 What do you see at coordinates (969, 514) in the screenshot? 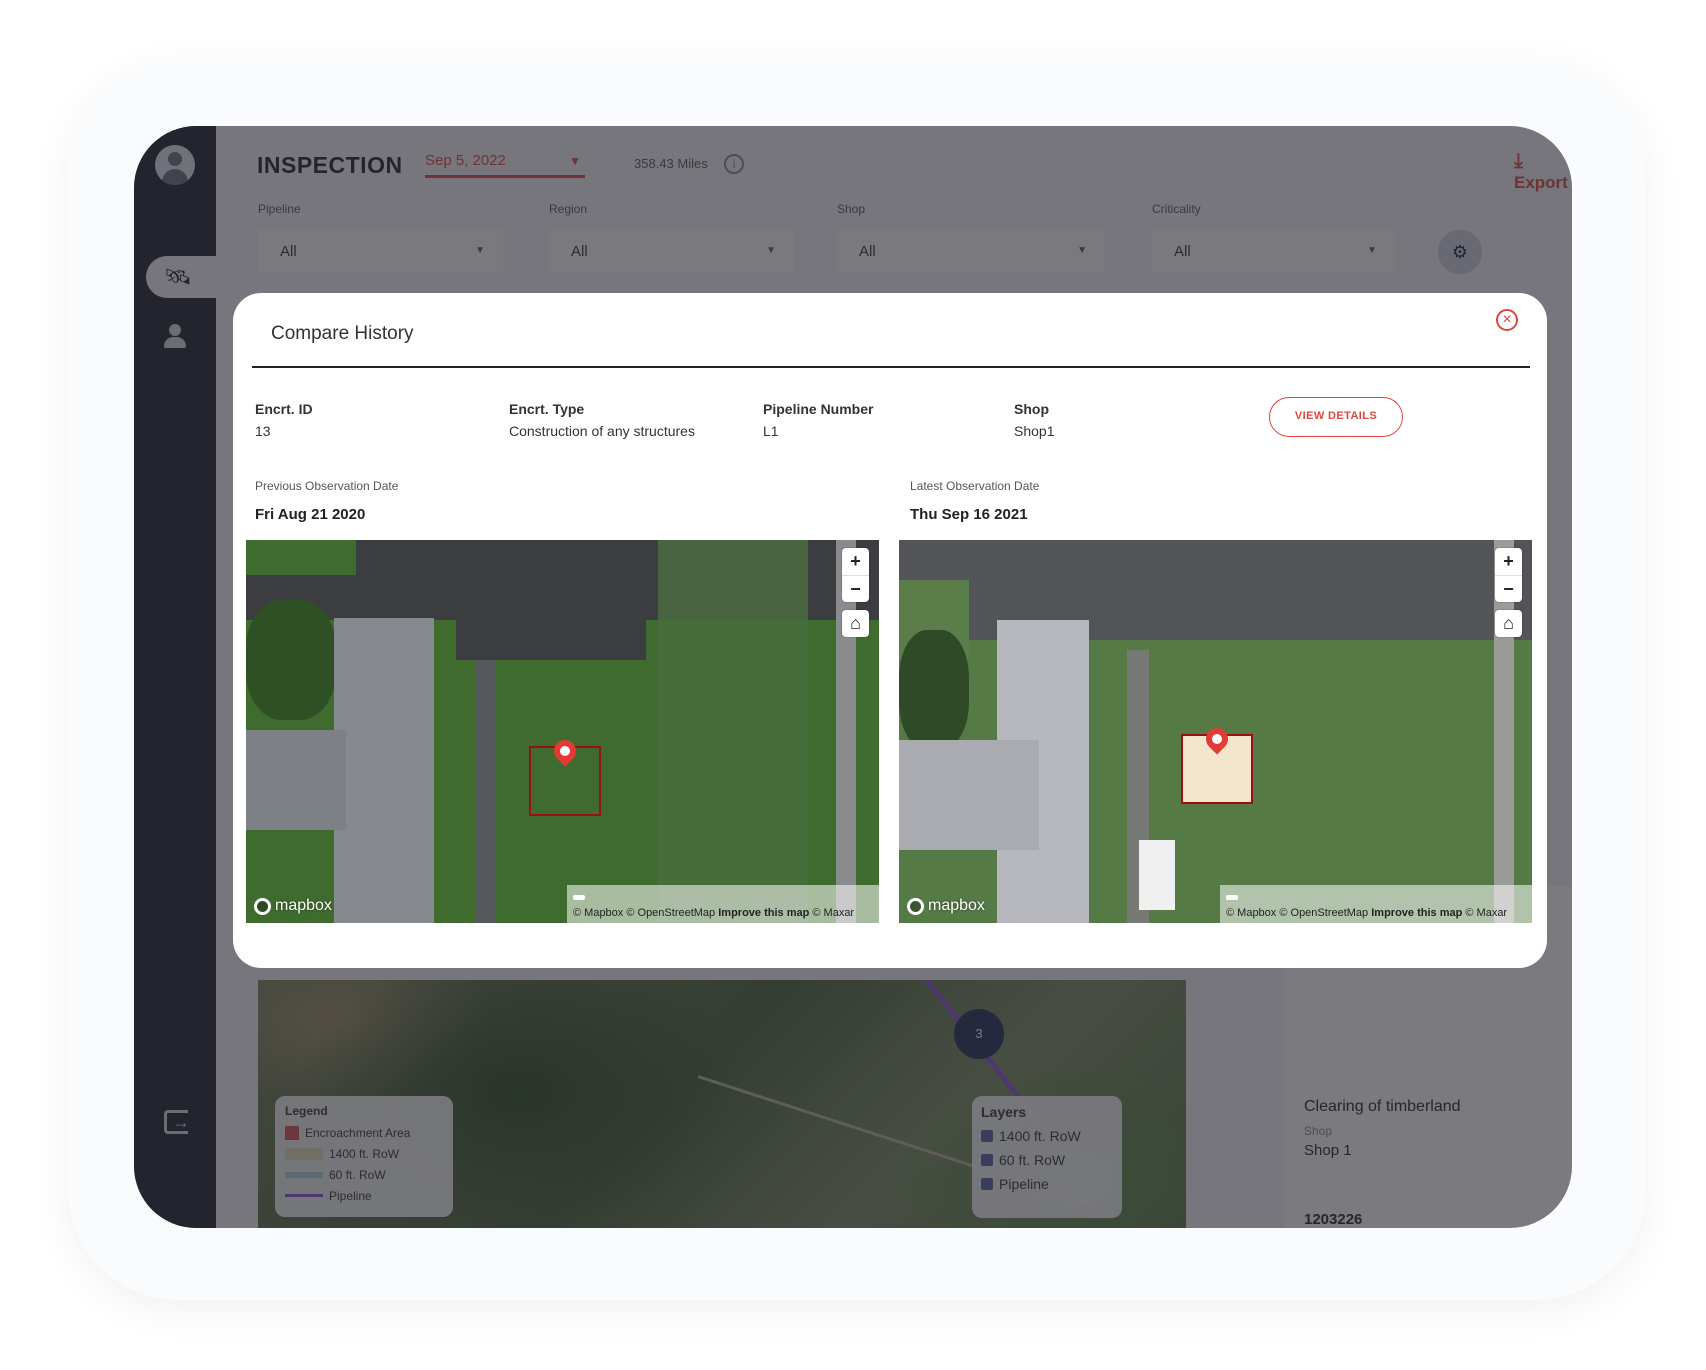
I see `latest-observation-date: Thu Sep 16 2021` at bounding box center [969, 514].